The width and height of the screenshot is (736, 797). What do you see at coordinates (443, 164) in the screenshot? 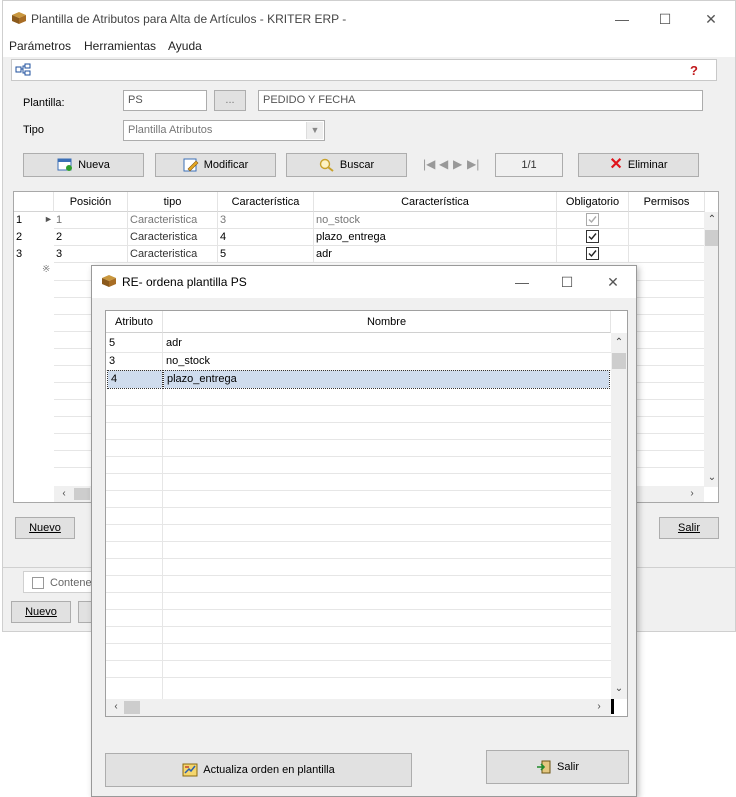
I see `previous-record-icon: ◀` at bounding box center [443, 164].